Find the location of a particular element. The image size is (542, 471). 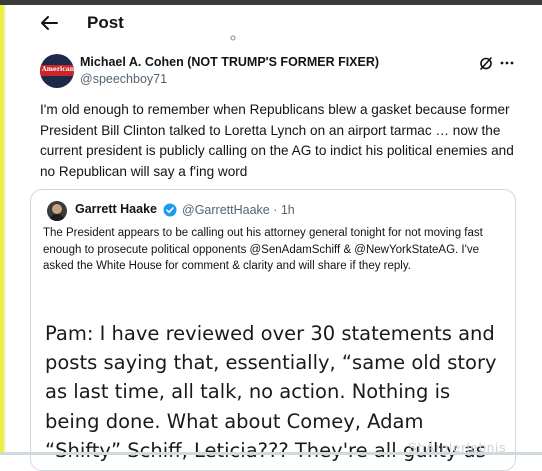

quoted-author-name: Garrett Haake is located at coordinates (116, 209).